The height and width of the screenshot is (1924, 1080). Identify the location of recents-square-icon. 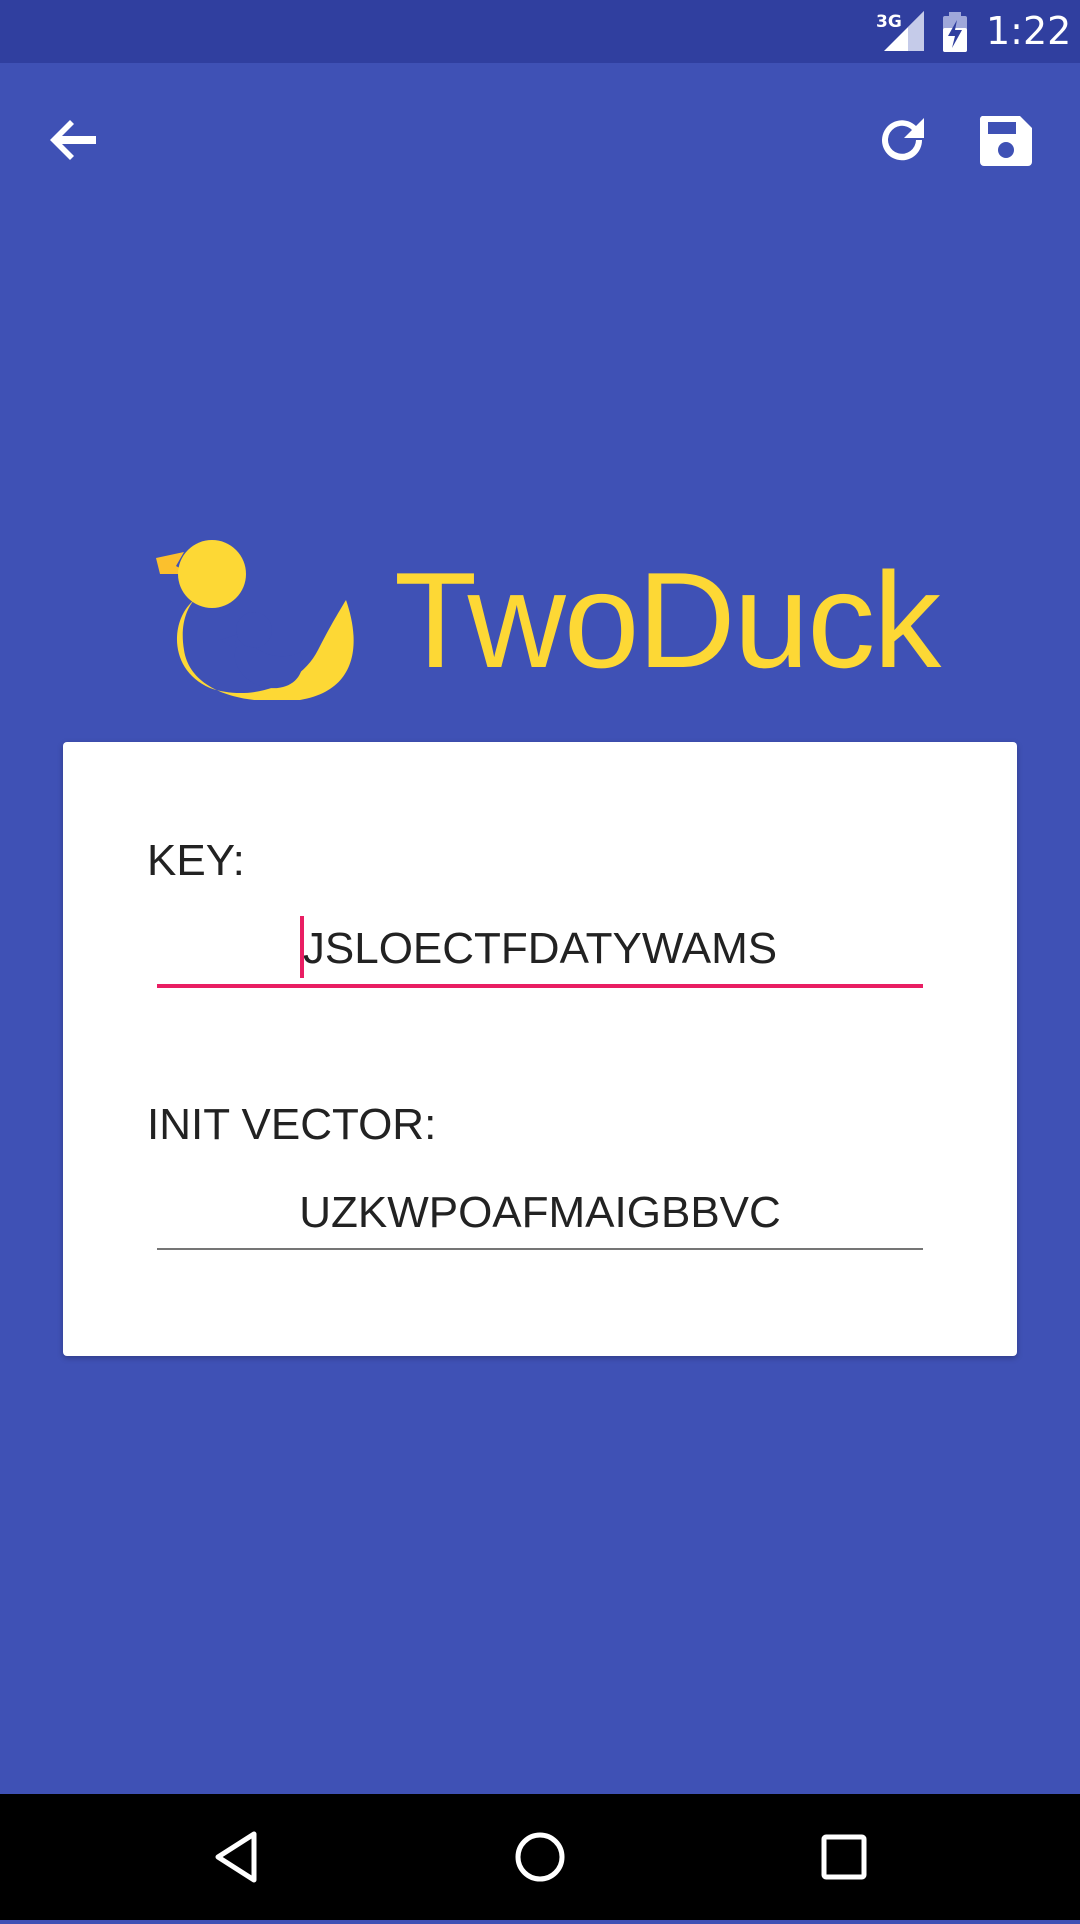
(844, 1879).